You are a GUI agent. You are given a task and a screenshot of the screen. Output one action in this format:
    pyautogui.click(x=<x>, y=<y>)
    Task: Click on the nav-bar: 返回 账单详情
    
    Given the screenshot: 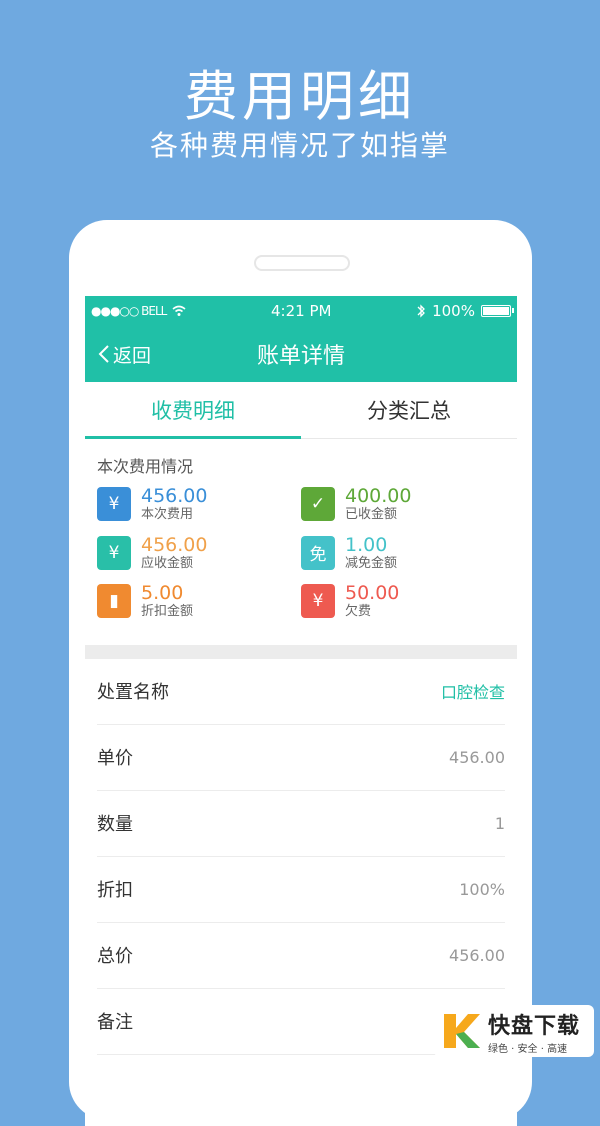 What is the action you would take?
    pyautogui.click(x=301, y=354)
    